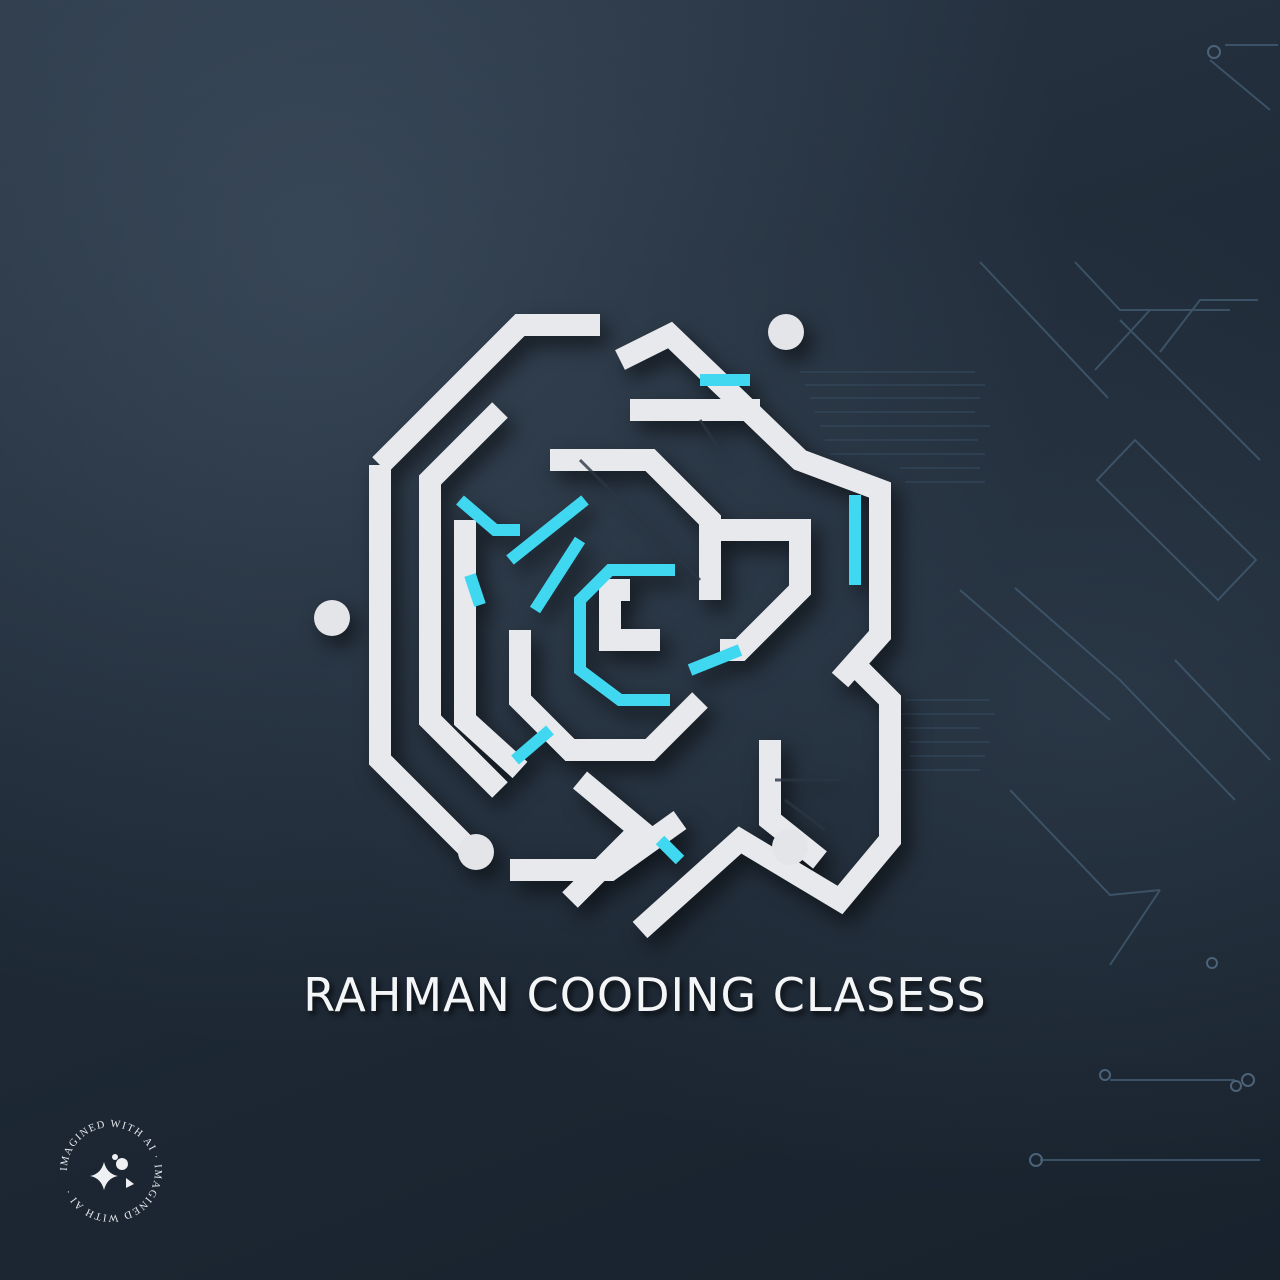 This screenshot has width=1280, height=1280. What do you see at coordinates (645, 995) in the screenshot?
I see `brand-name: RAHMAN COODING CLASESS` at bounding box center [645, 995].